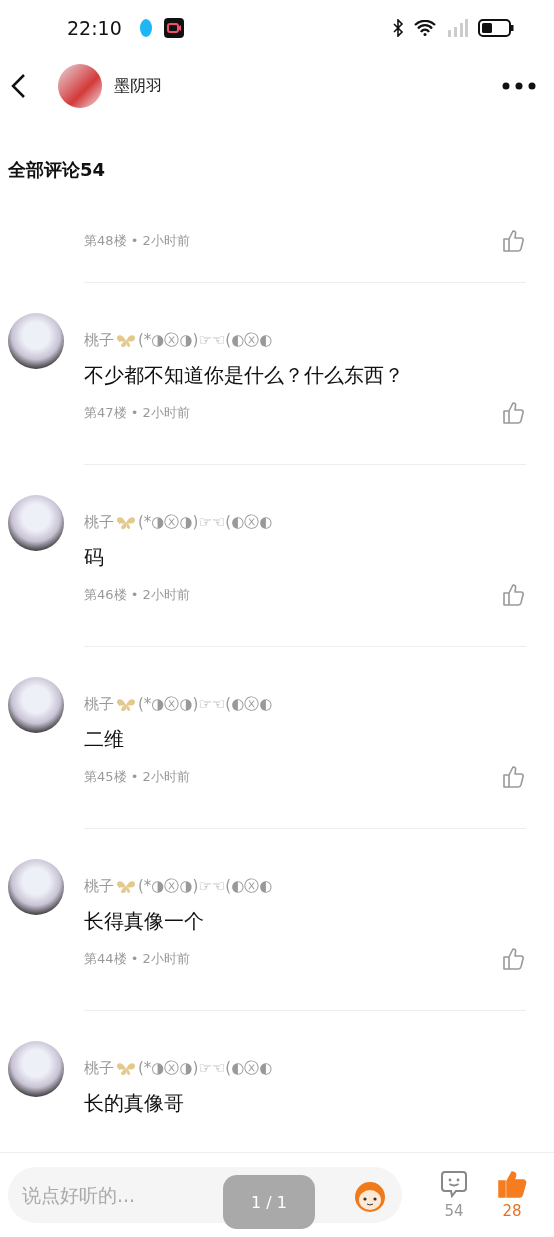 This screenshot has width=554, height=1237. I want to click on comment-text: 长的真像哥, so click(134, 1103).